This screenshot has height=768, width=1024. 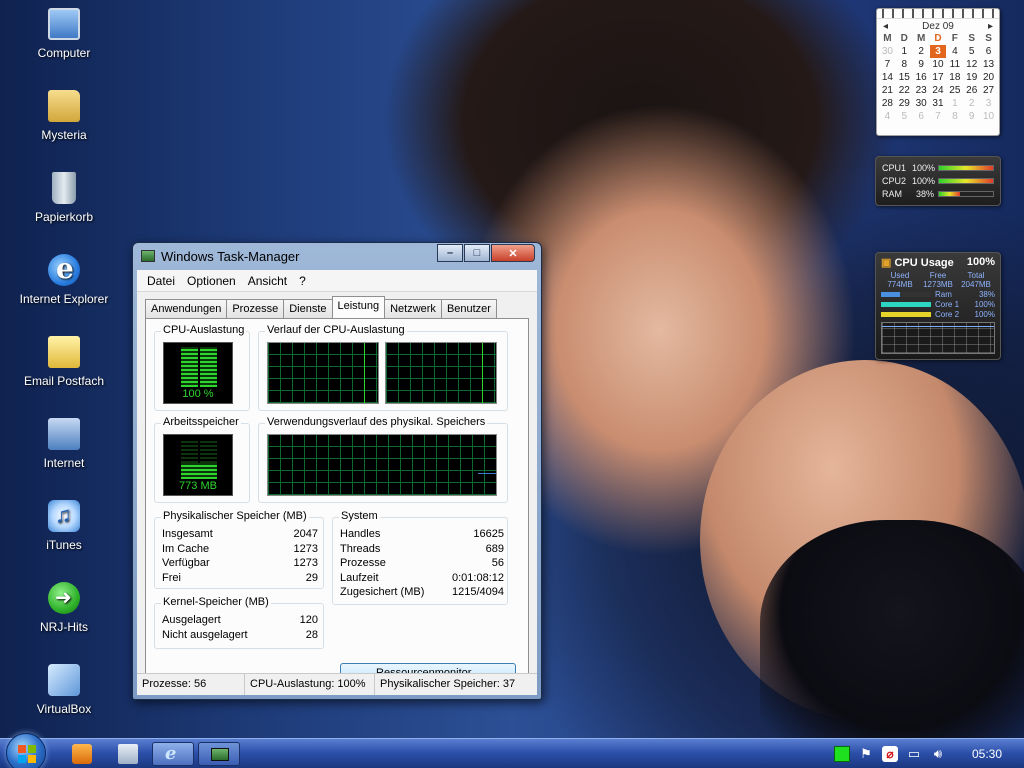 What do you see at coordinates (971, 64) in the screenshot?
I see `calendar-day: 12` at bounding box center [971, 64].